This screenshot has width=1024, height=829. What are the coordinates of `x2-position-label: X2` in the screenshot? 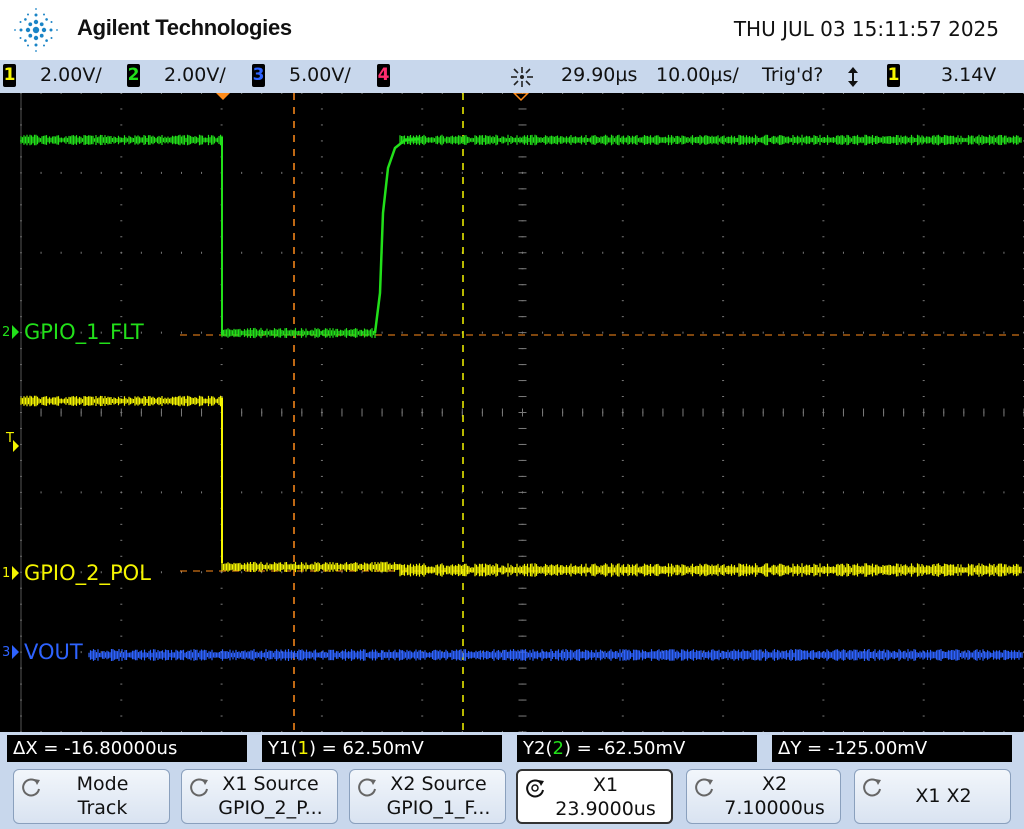 It's located at (774, 784).